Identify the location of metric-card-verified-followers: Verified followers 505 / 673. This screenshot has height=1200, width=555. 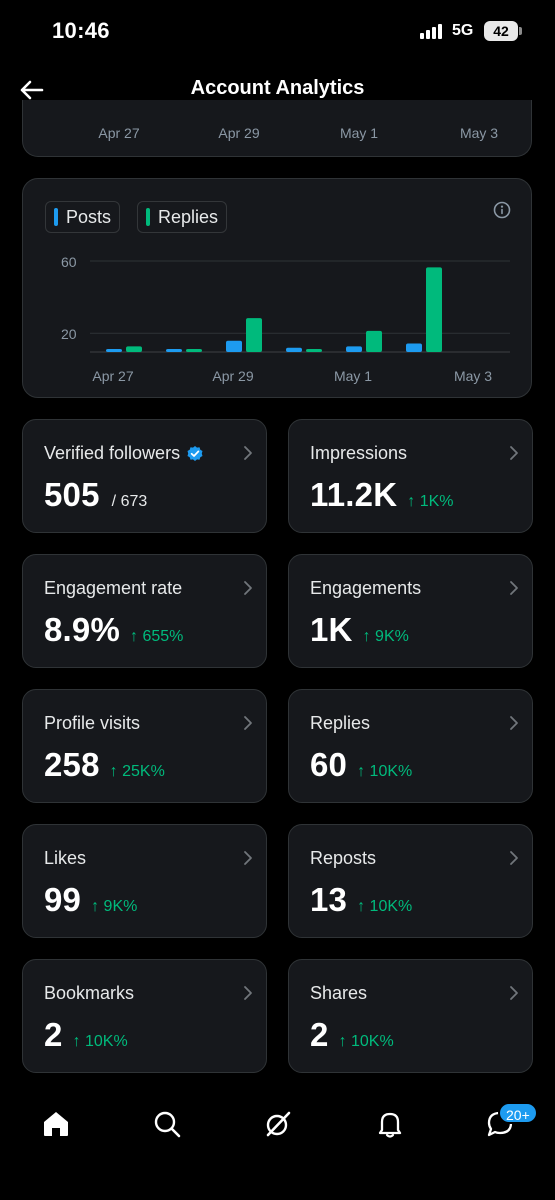
(144, 476).